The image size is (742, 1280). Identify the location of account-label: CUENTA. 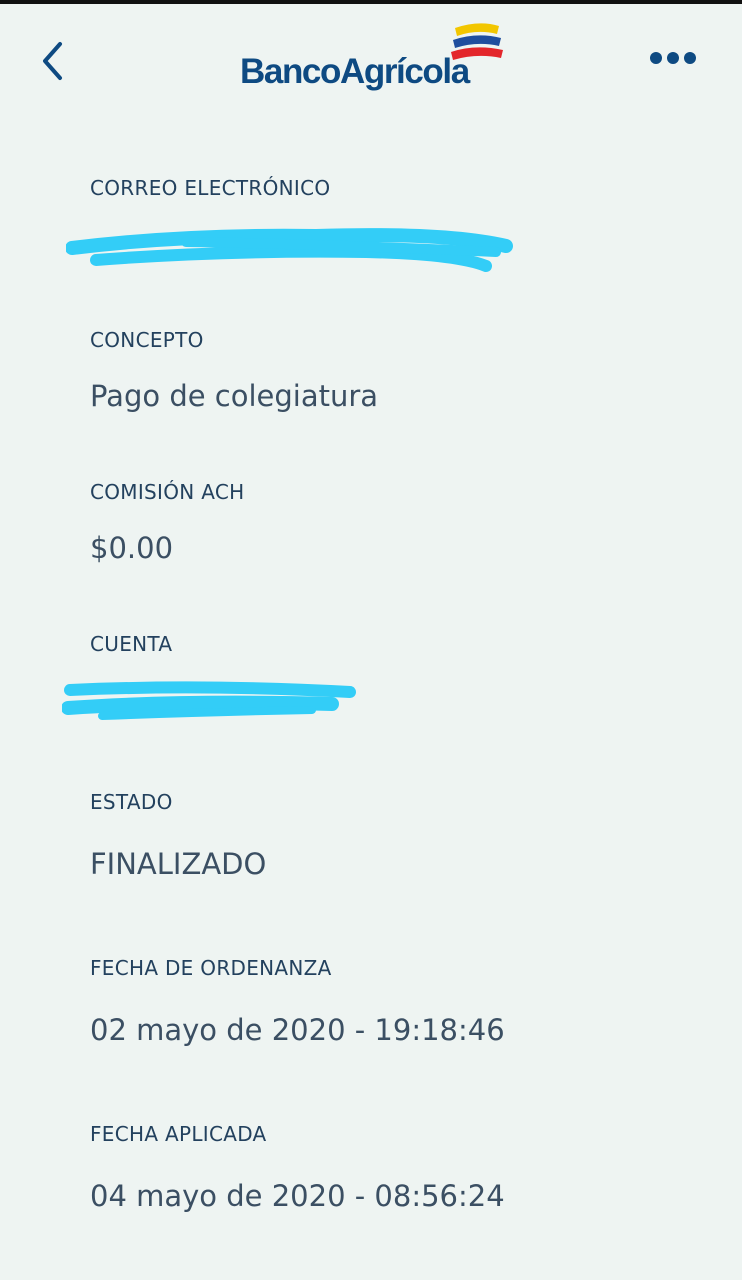
(131, 644).